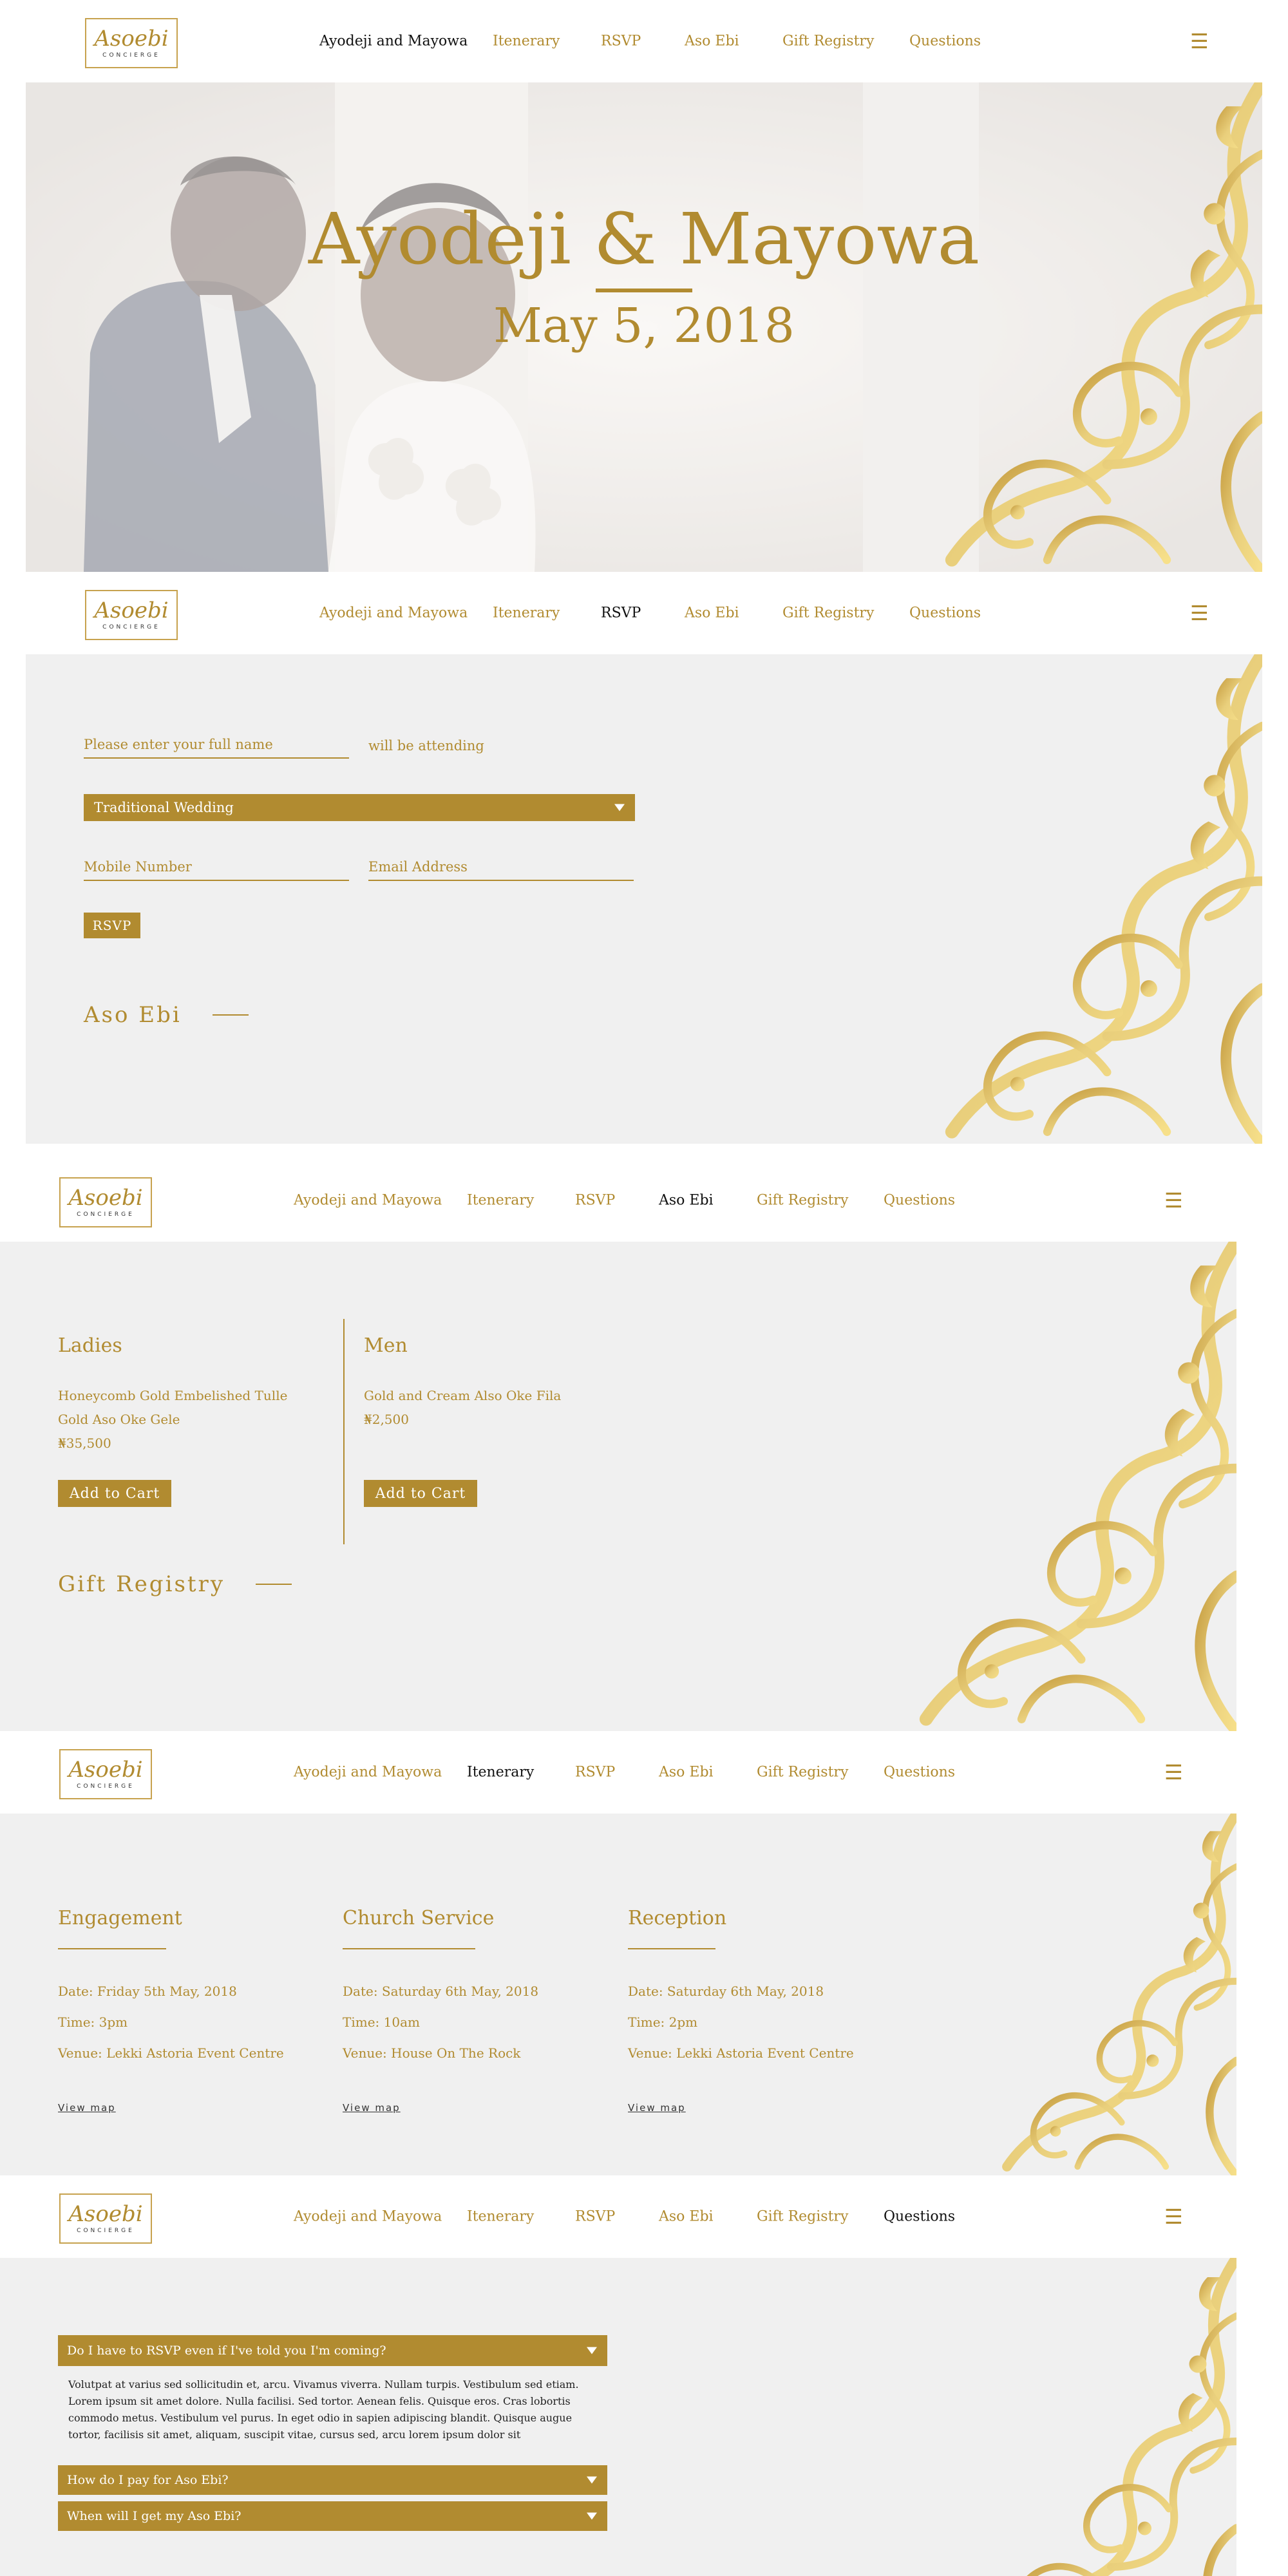  I want to click on mobile-number-input, so click(216, 865).